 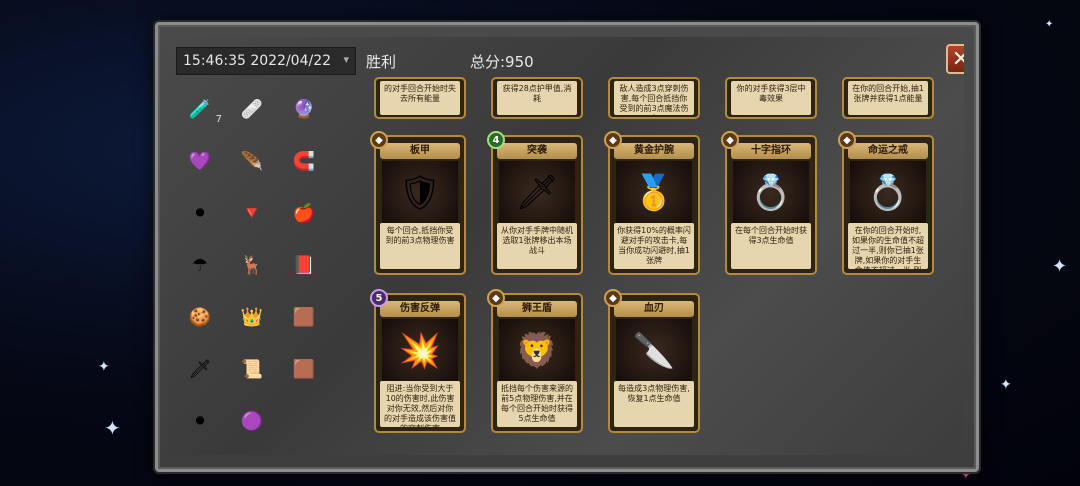 What do you see at coordinates (654, 246) in the screenshot?
I see `card-description: 你获得10%的概率闪避对手的攻击卡,每当你成功闪避时,抽1张牌` at bounding box center [654, 246].